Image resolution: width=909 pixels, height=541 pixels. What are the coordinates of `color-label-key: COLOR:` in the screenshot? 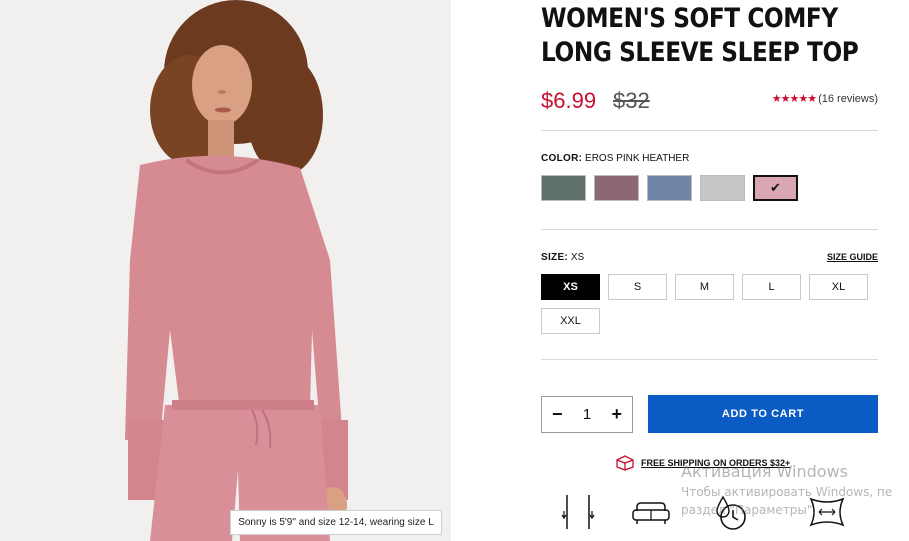 It's located at (562, 158).